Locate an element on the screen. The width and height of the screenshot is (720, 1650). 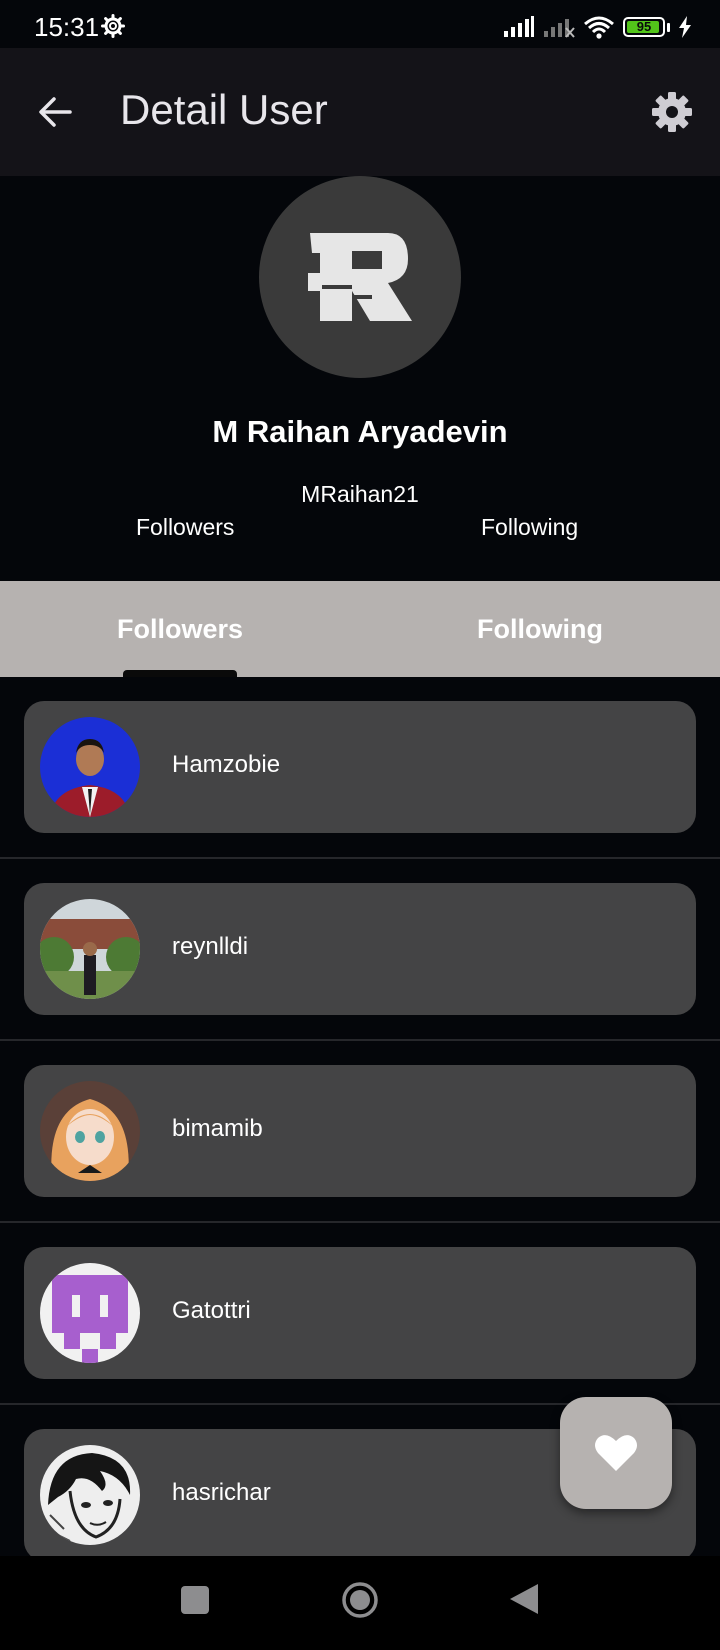
signal-off-icon is located at coordinates (559, 28).